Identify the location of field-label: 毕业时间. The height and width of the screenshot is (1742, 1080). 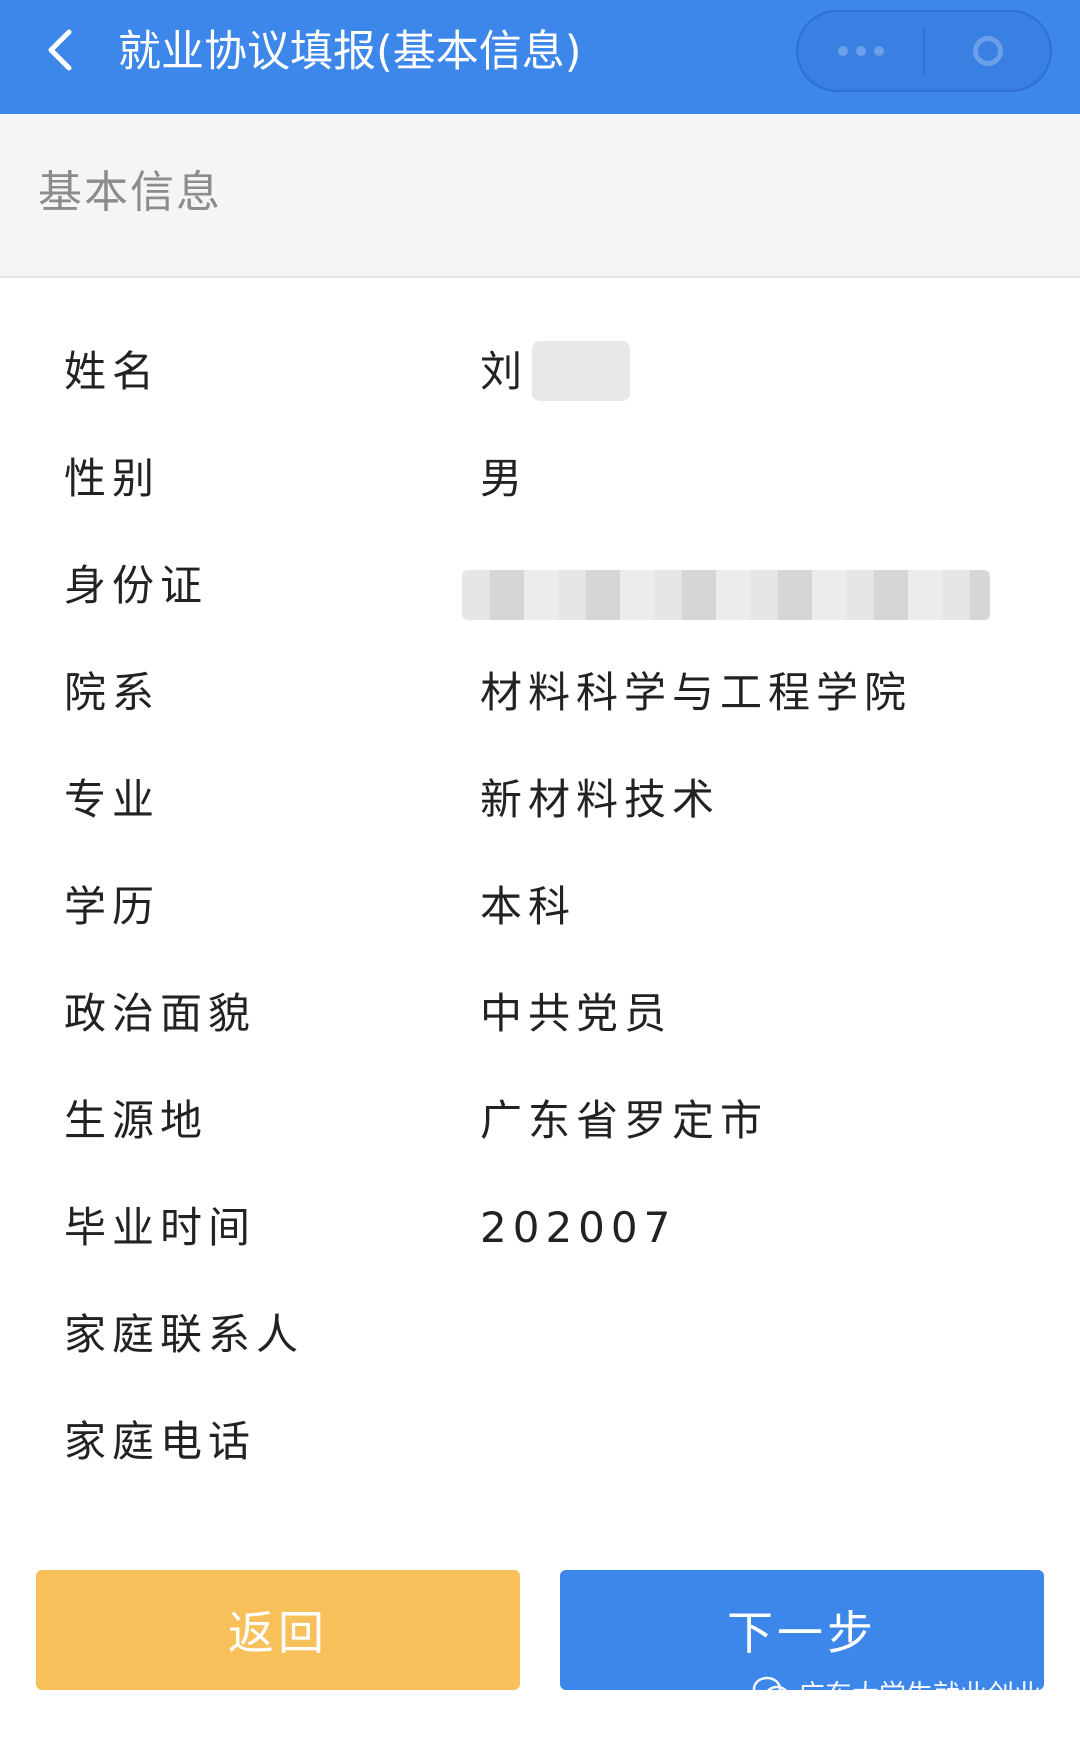
(160, 1227).